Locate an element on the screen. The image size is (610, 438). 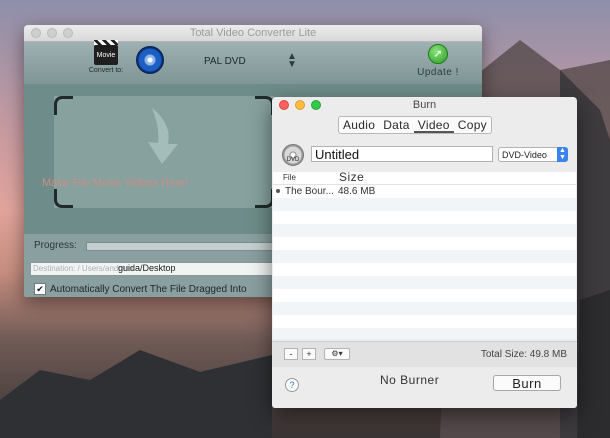
window-title: Total Video Converter Lite is located at coordinates (253, 33).